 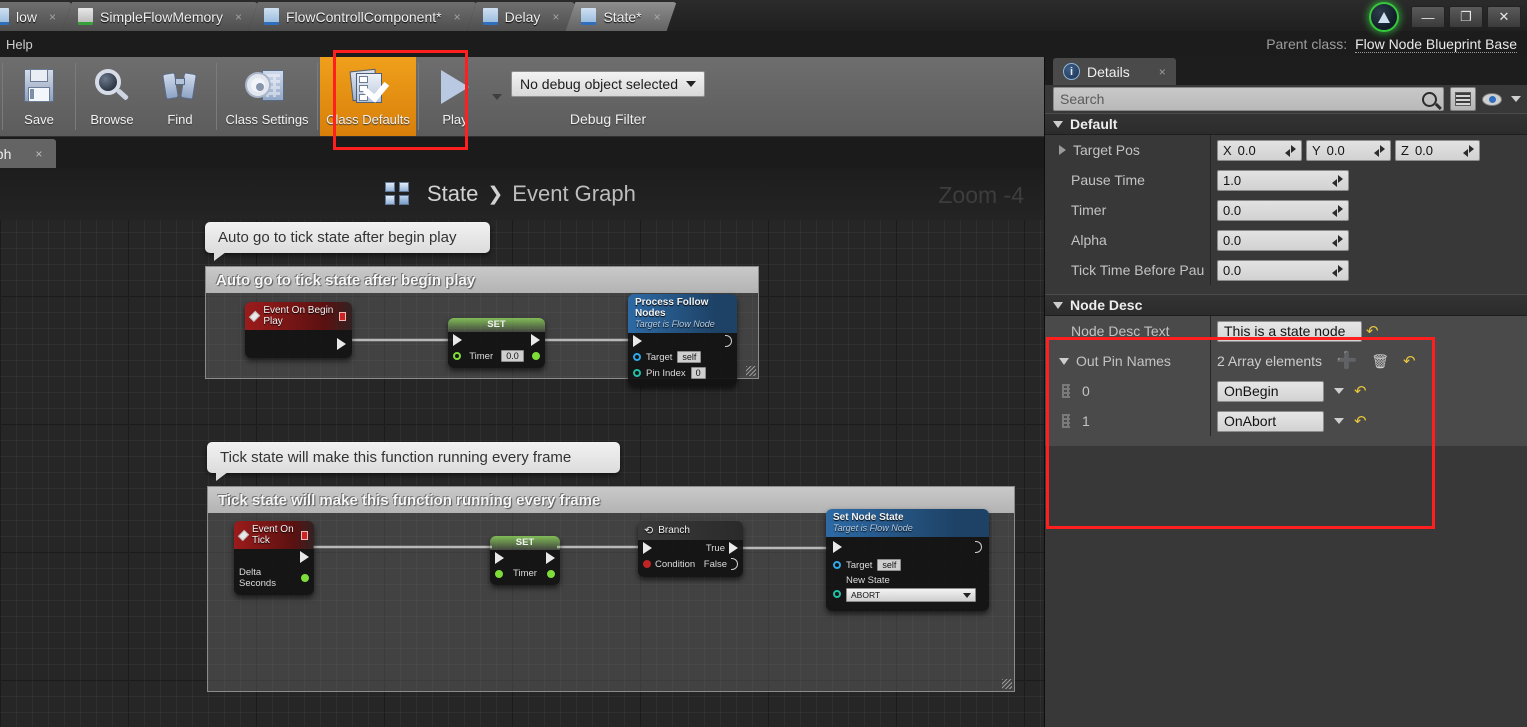 I want to click on display-options-button, so click(x=1463, y=99).